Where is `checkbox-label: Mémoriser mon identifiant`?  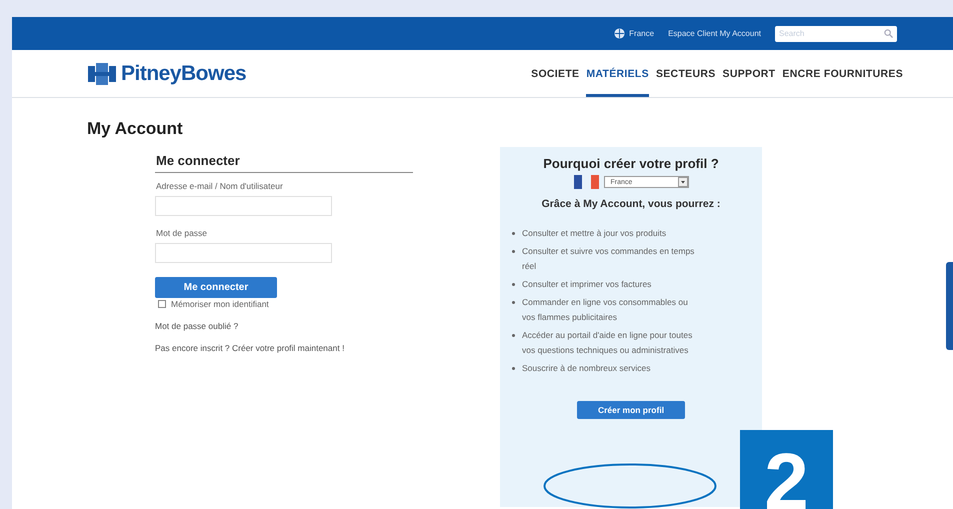
checkbox-label: Mémoriser mon identifiant is located at coordinates (220, 304).